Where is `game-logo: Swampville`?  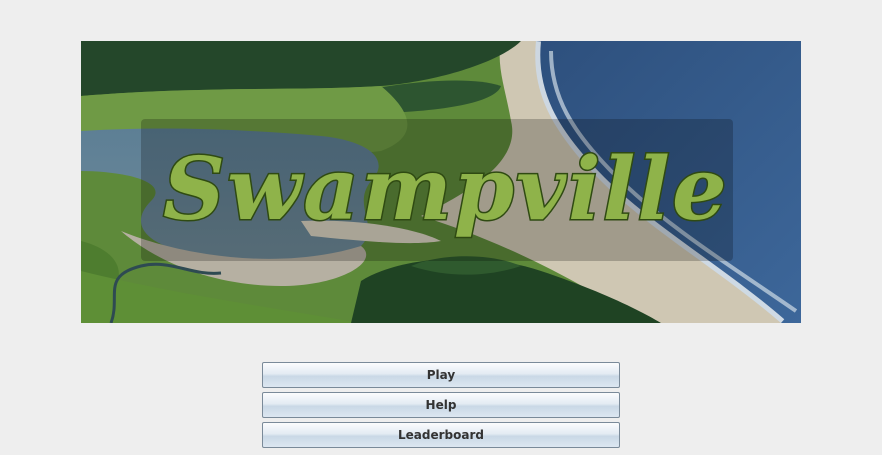
game-logo: Swampville is located at coordinates (446, 189).